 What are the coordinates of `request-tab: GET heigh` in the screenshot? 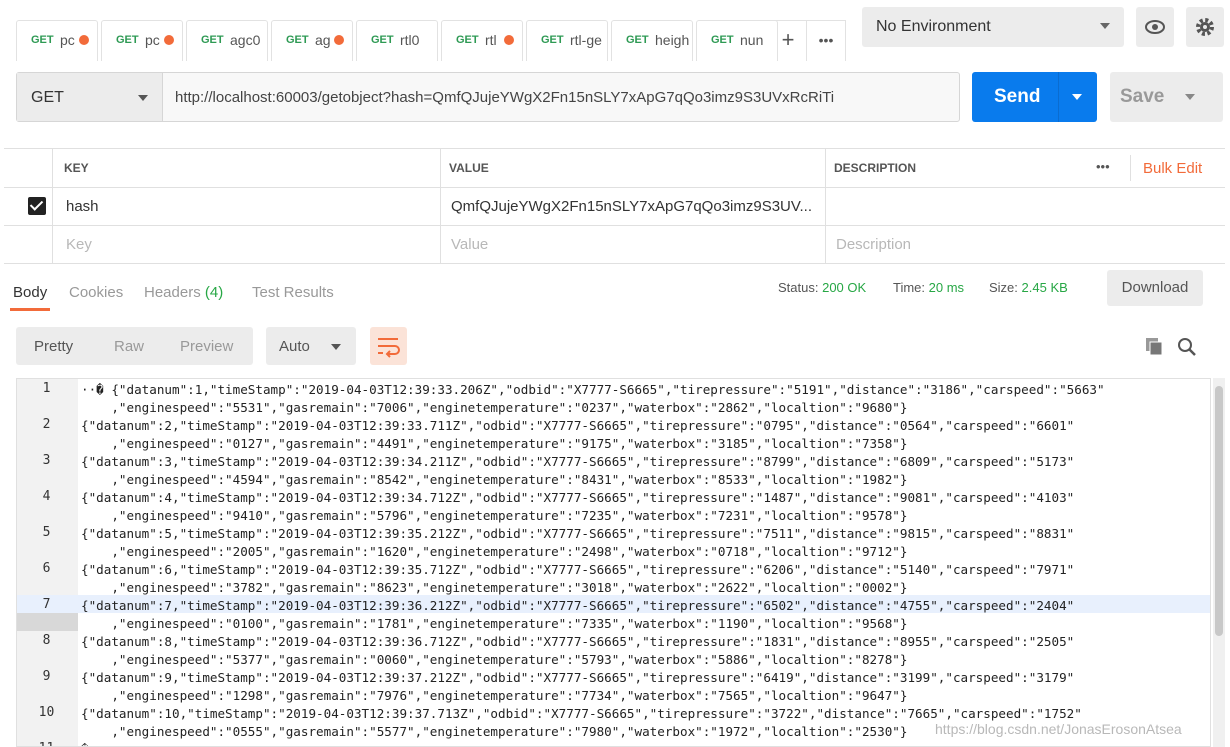 It's located at (652, 40).